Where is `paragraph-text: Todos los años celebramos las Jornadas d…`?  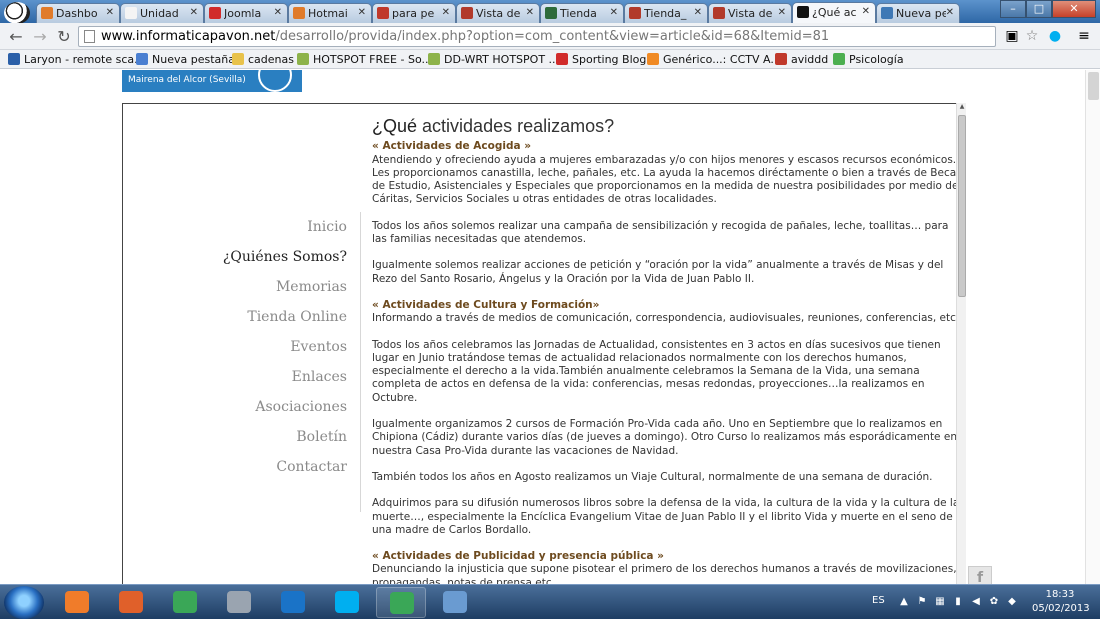
paragraph-text: Todos los años celebramos las Jornadas d… is located at coordinates (656, 371).